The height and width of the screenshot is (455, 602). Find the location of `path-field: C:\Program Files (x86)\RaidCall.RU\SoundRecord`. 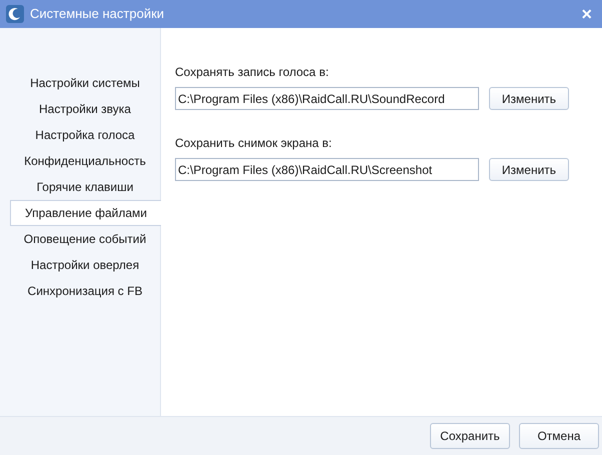

path-field: C:\Program Files (x86)\RaidCall.RU\SoundRecord is located at coordinates (327, 98).